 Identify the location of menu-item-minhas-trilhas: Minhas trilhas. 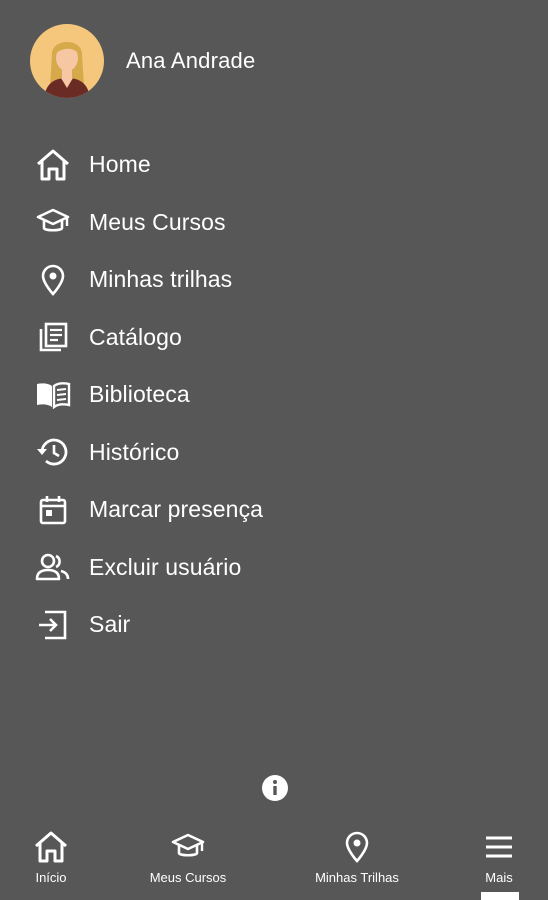
(148, 280).